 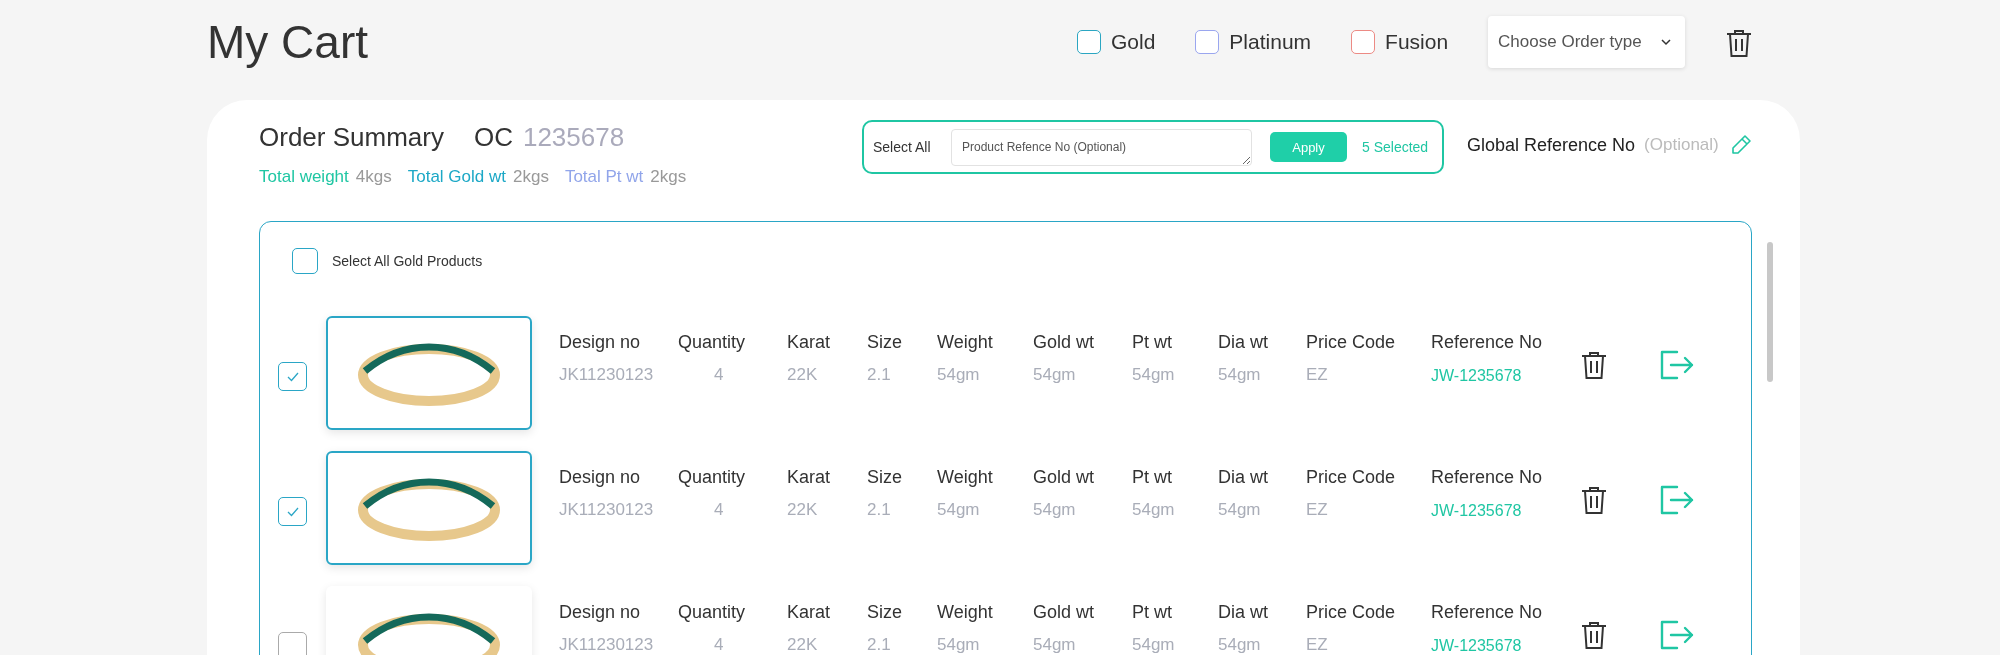 What do you see at coordinates (380, 261) in the screenshot?
I see `select-all-checkbox: Select All Gold Products` at bounding box center [380, 261].